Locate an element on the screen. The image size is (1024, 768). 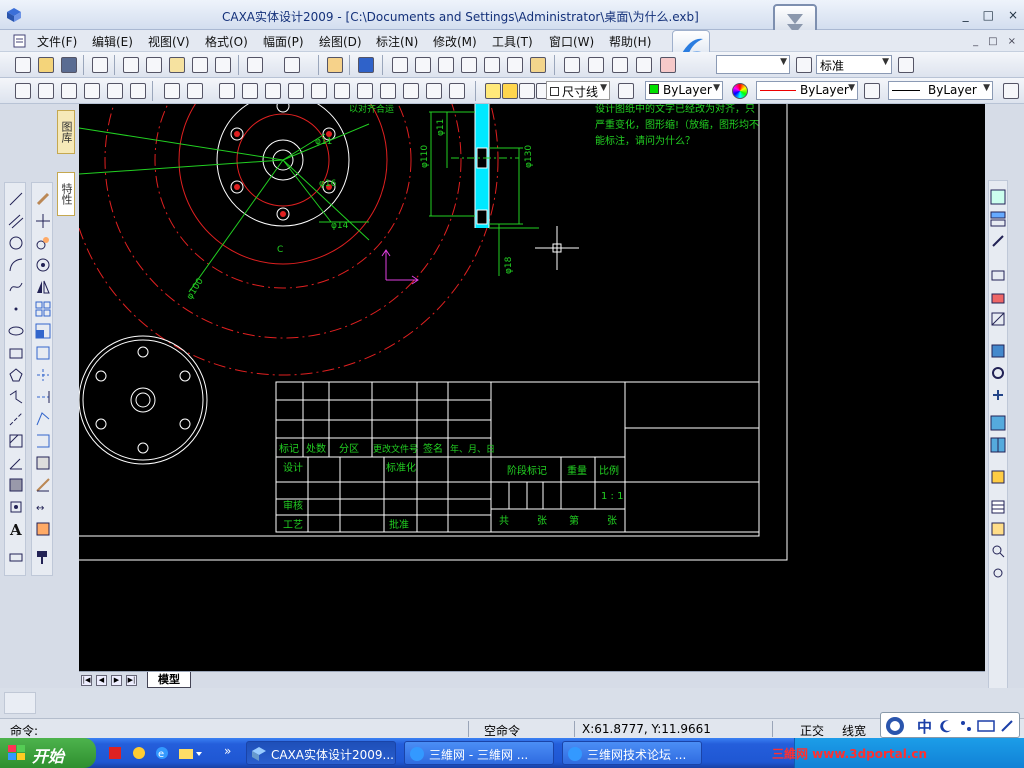
stretch-icon is located at coordinates (43, 441).